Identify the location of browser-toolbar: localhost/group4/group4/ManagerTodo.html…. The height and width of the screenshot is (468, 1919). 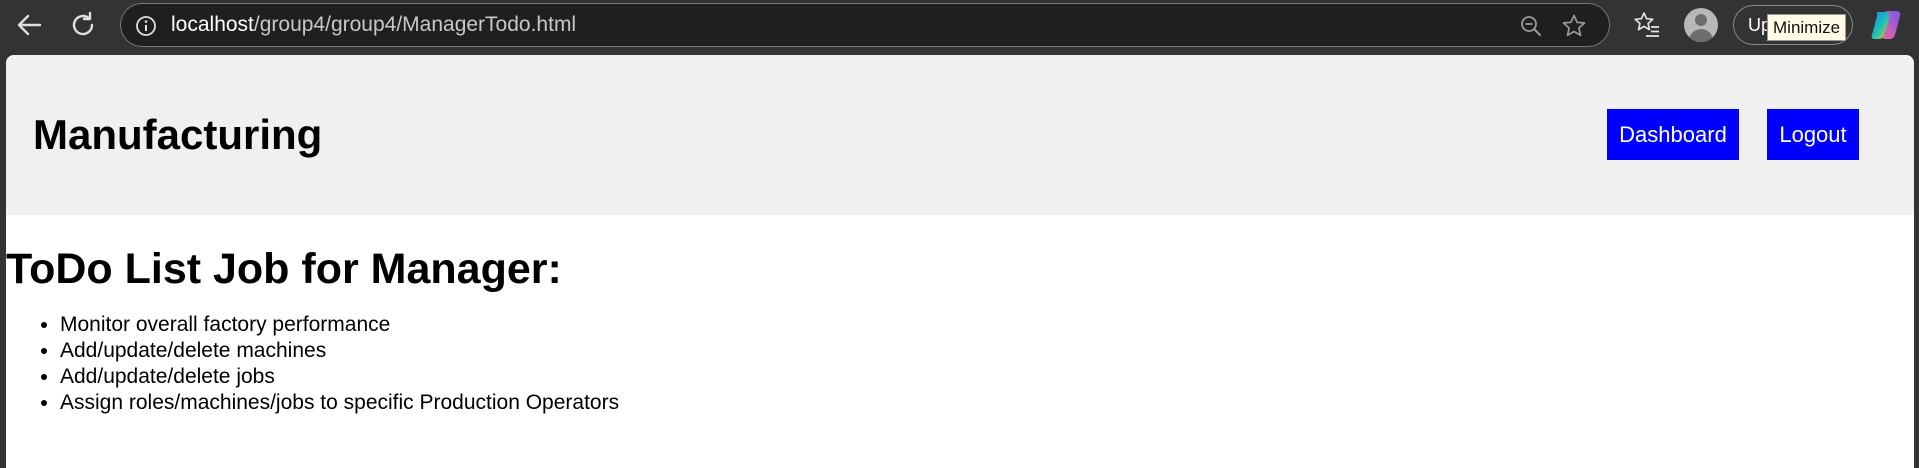
(959, 25).